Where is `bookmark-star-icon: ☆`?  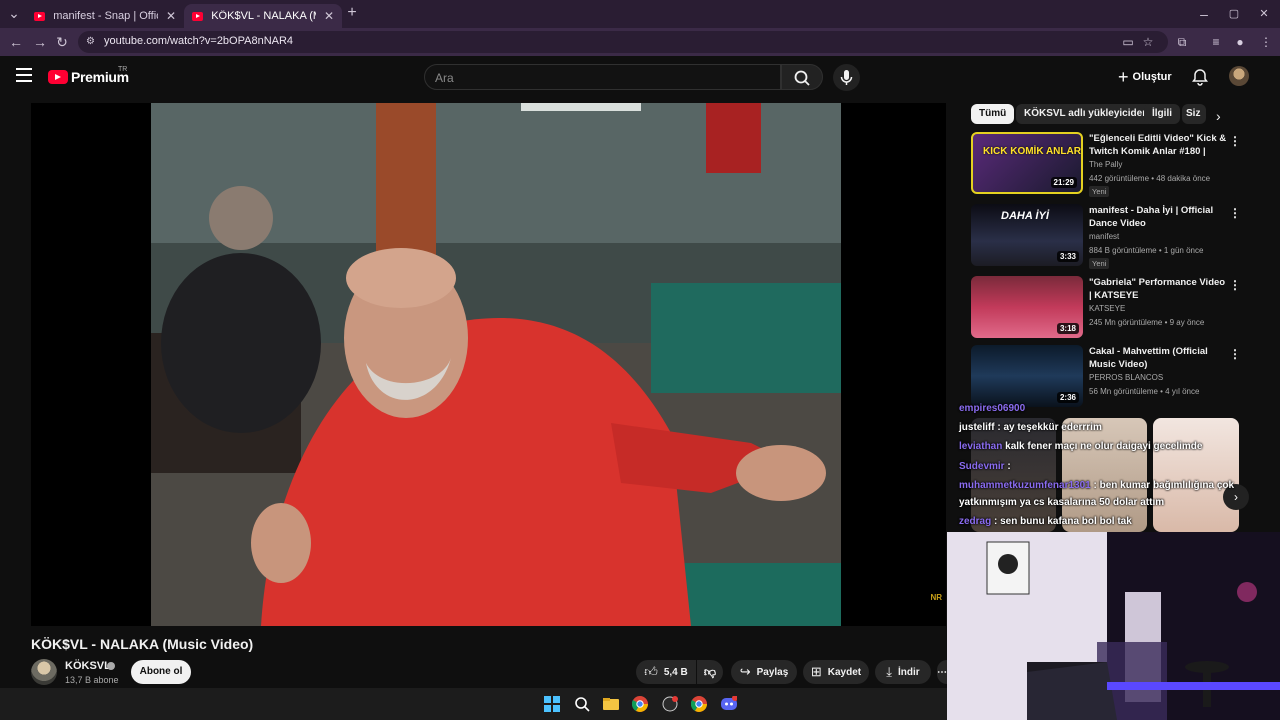
bookmark-star-icon: ☆ is located at coordinates (1148, 42).